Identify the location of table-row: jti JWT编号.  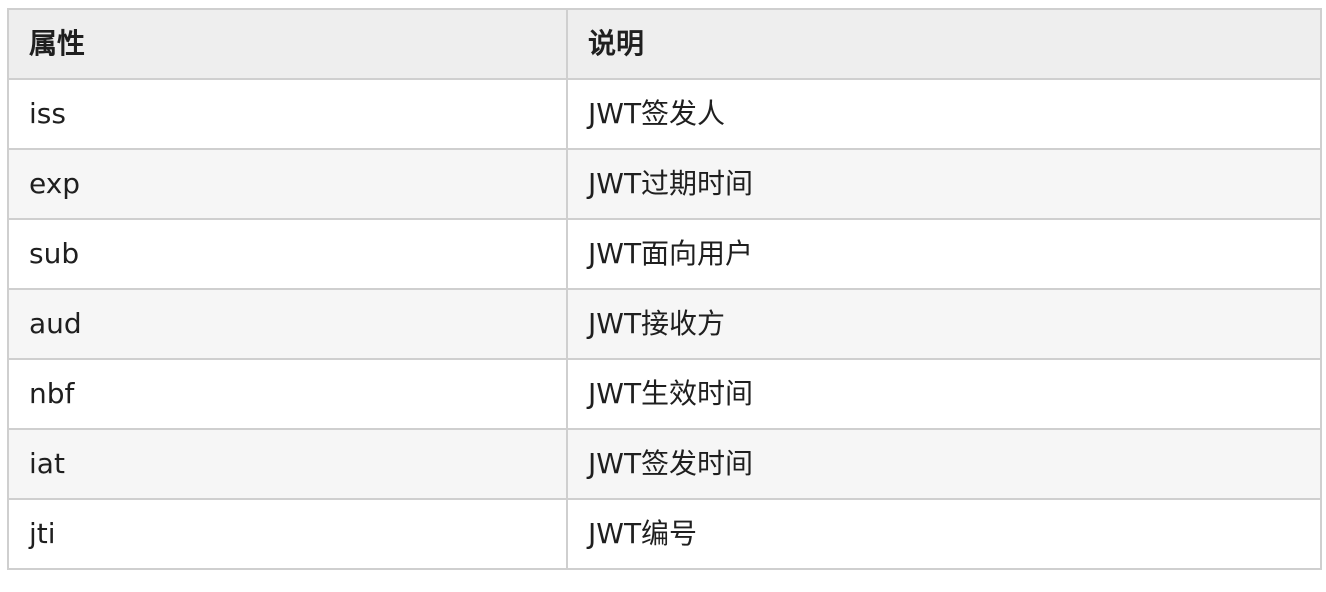
(664, 534).